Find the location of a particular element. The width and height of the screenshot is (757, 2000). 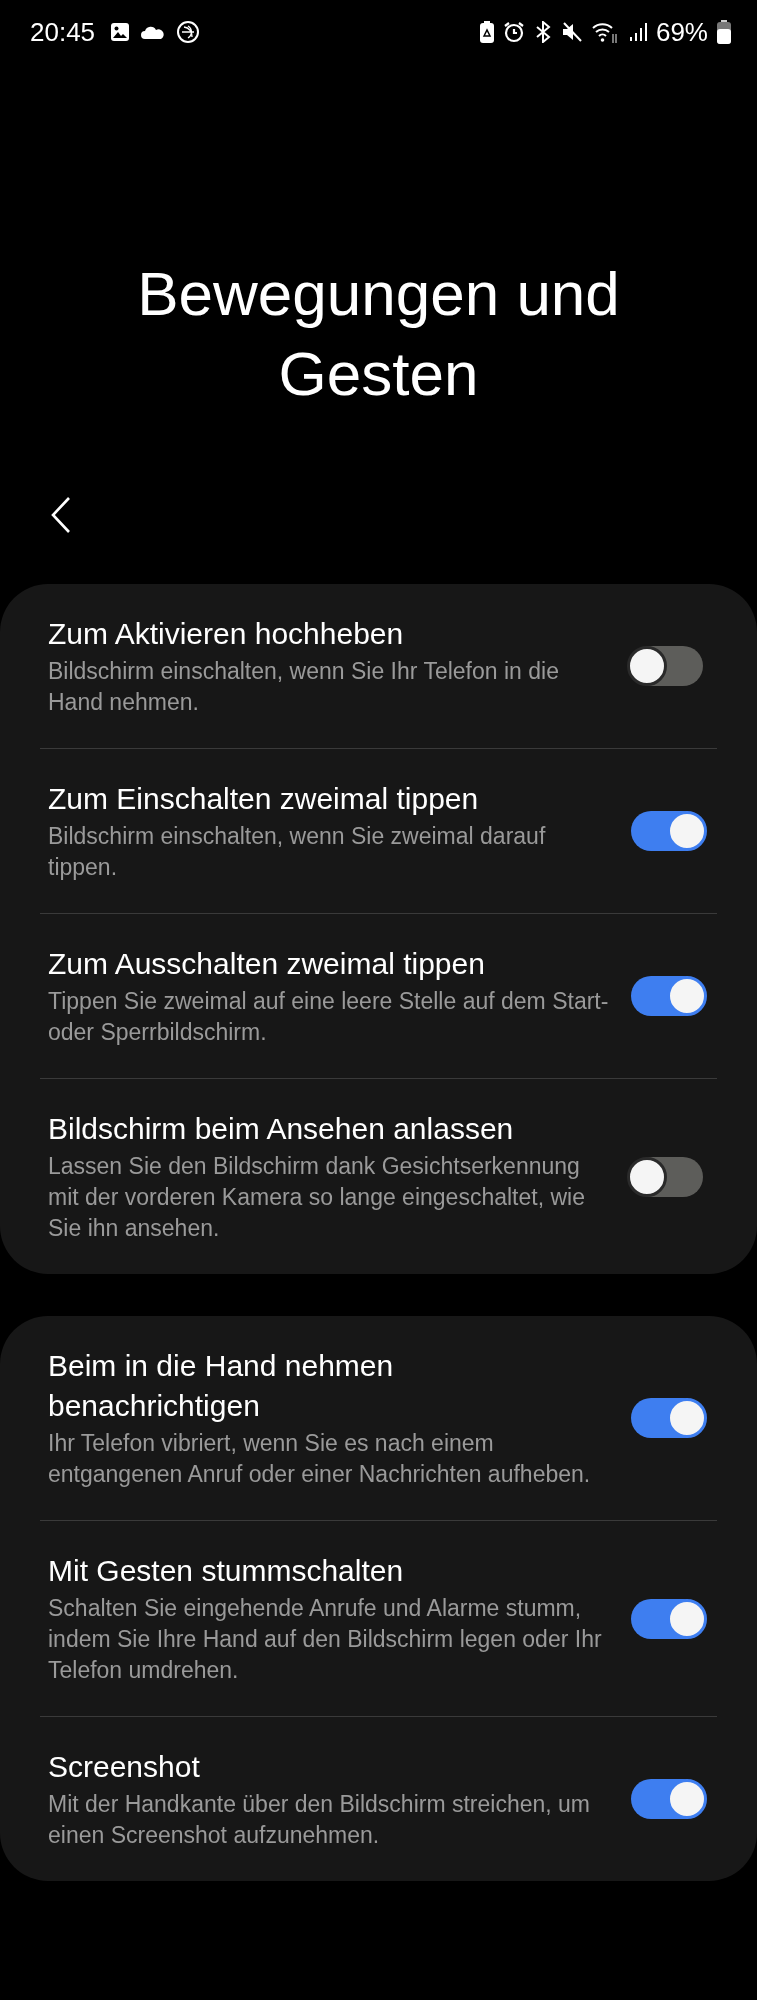

mute-icon is located at coordinates (571, 32).